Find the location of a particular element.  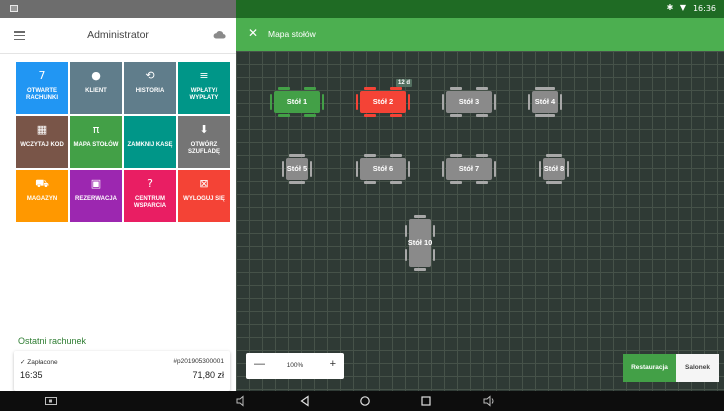

table-label: Stół 7 is located at coordinates (469, 168).